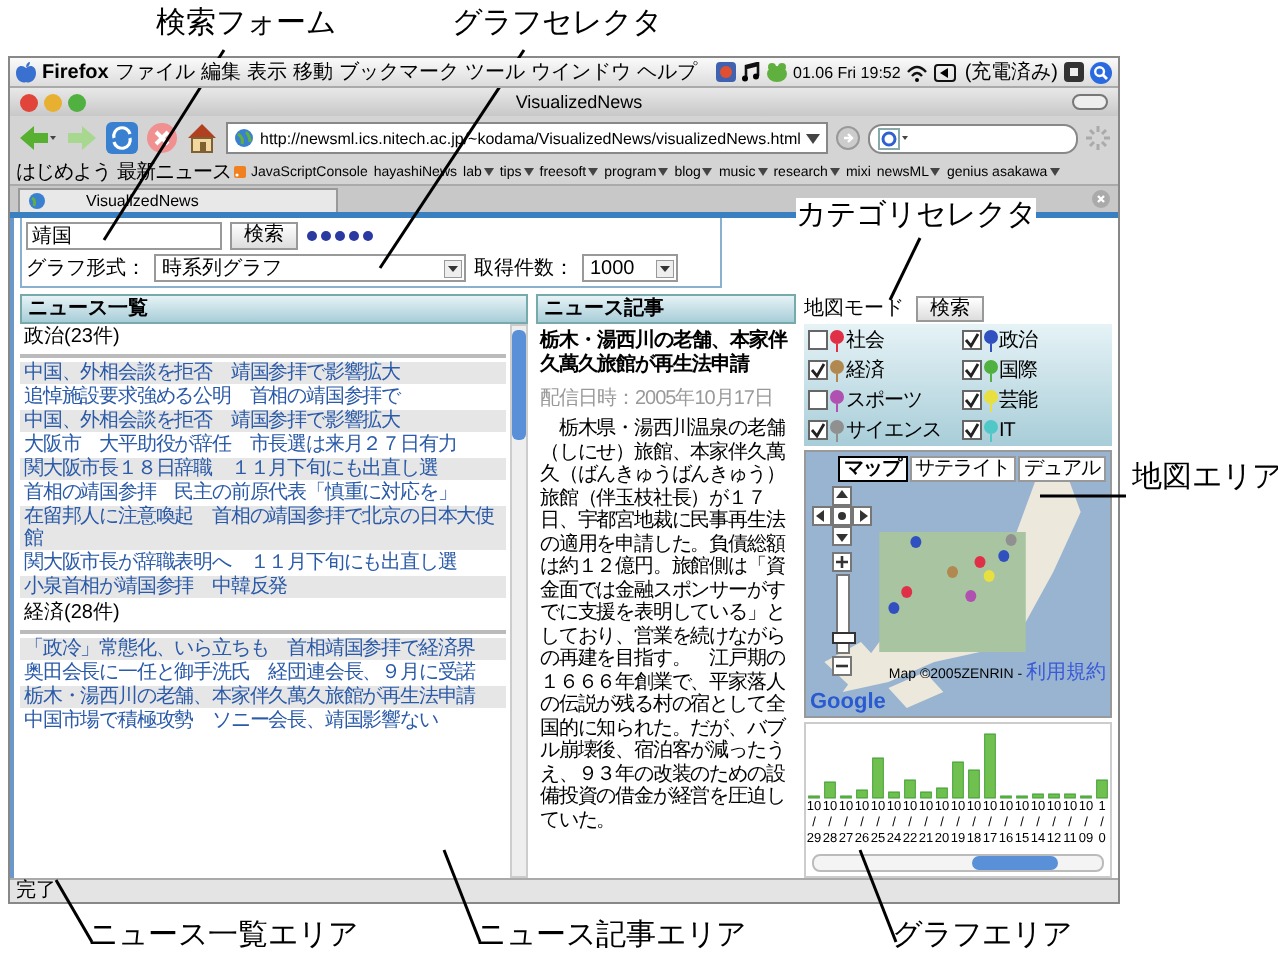 This screenshot has height=966, width=1278. I want to click on news-link: 中国市場で積極攻勢 ソニー会長、靖国影響ない, so click(263, 721).